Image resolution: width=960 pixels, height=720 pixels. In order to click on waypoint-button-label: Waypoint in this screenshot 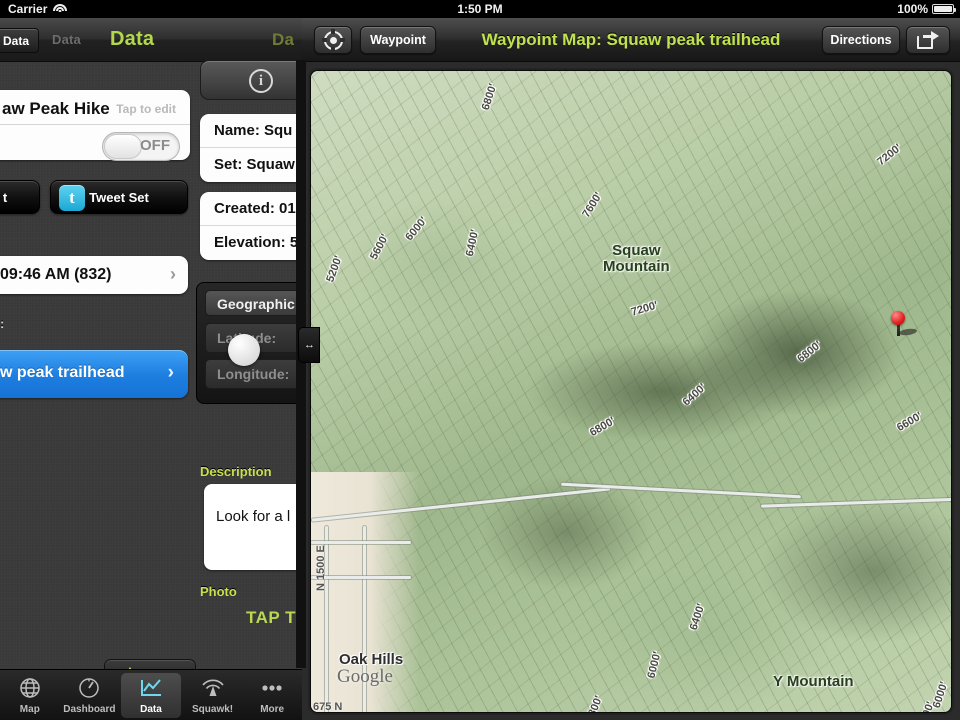, I will do `click(398, 40)`.